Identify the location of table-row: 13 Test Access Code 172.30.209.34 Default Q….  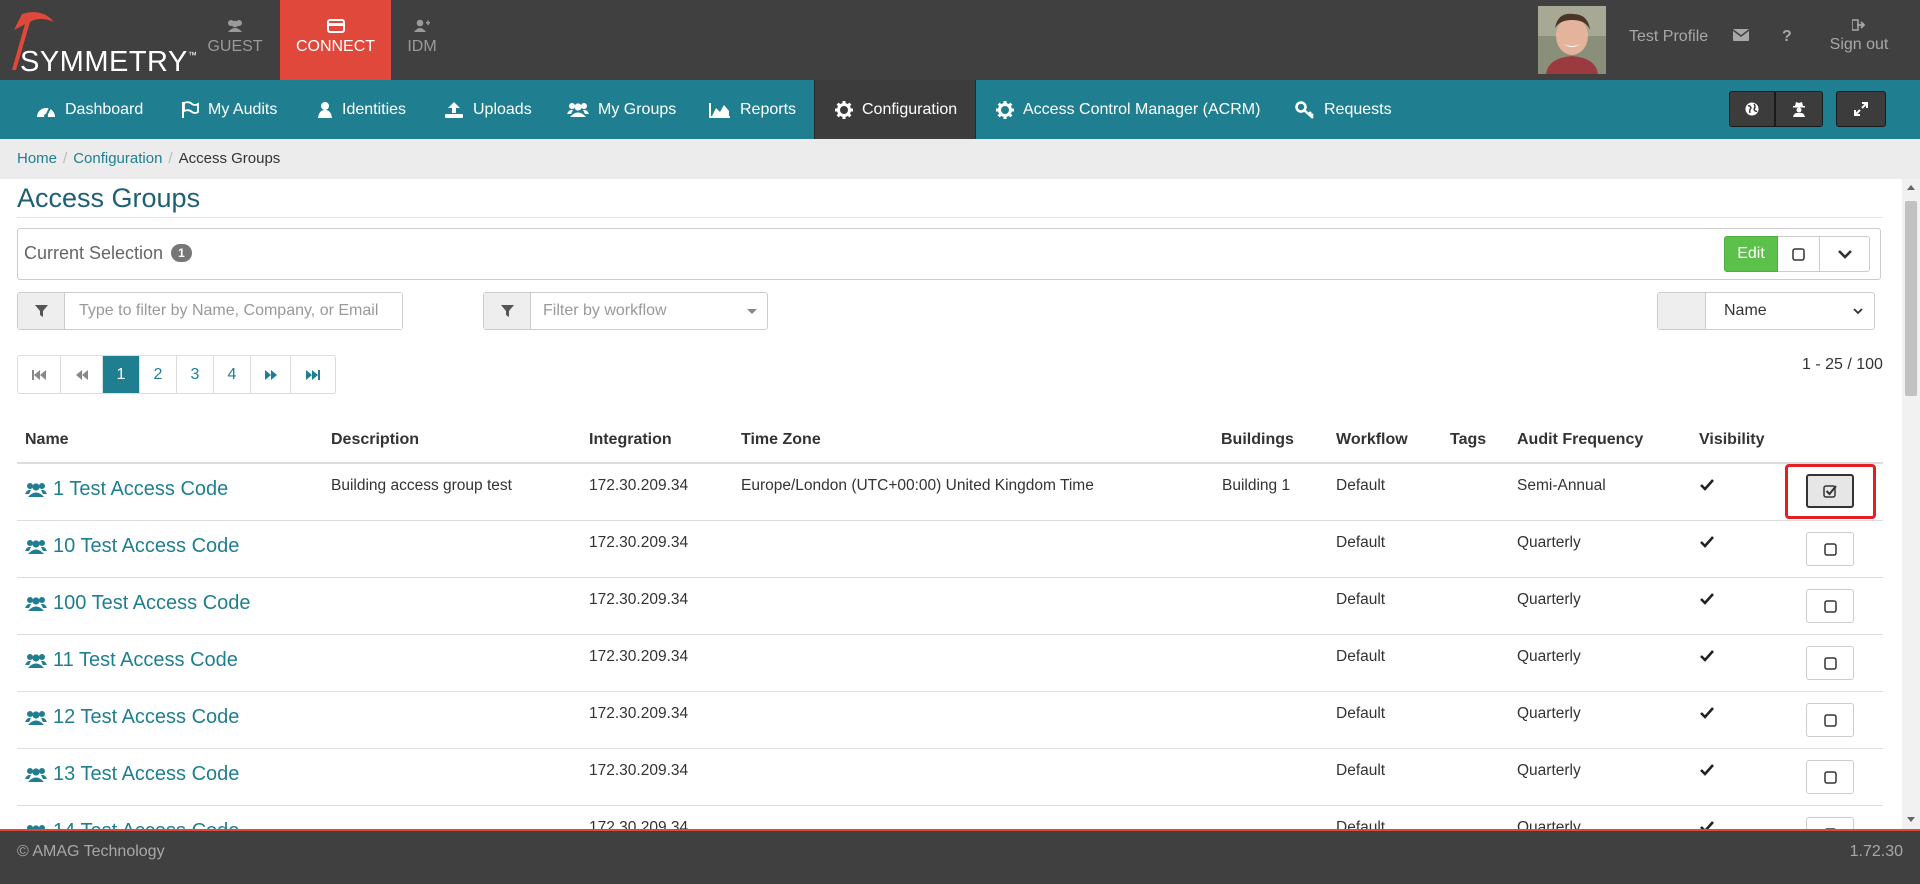
(950, 777).